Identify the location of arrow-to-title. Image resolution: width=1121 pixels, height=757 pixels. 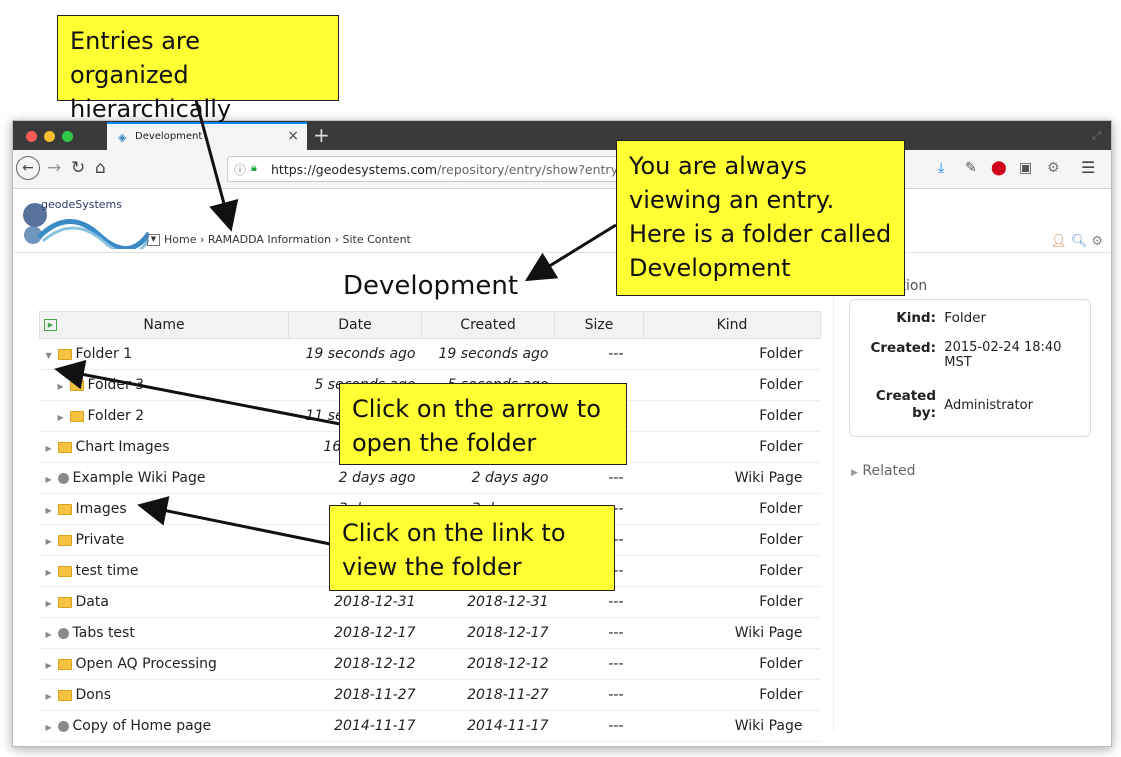
(570, 252).